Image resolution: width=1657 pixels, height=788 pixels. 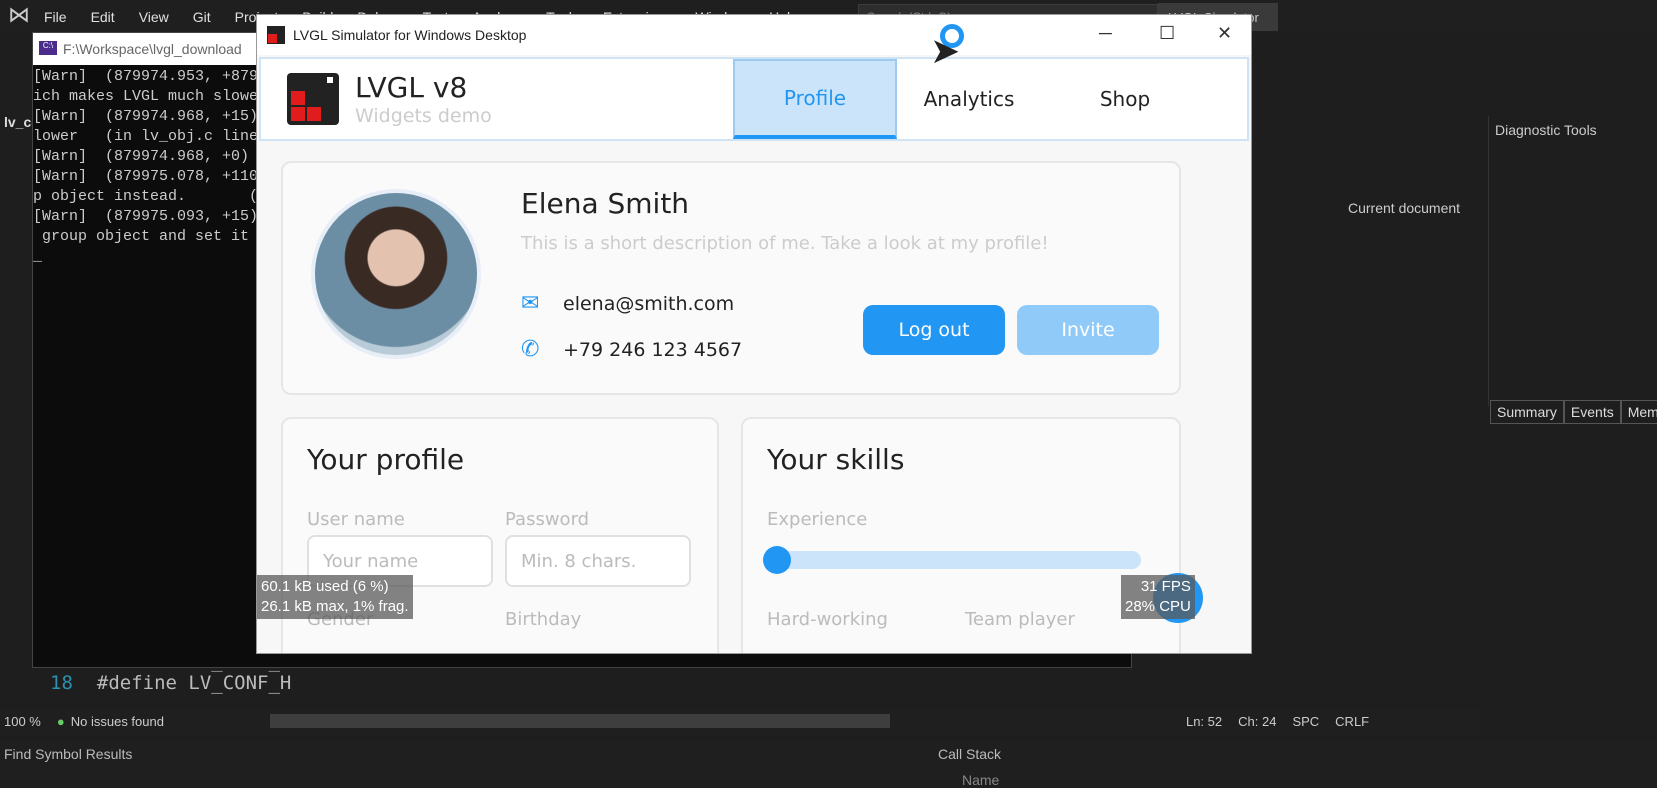 What do you see at coordinates (194, 683) in the screenshot?
I see `code-line: #define LV_CONF_H` at bounding box center [194, 683].